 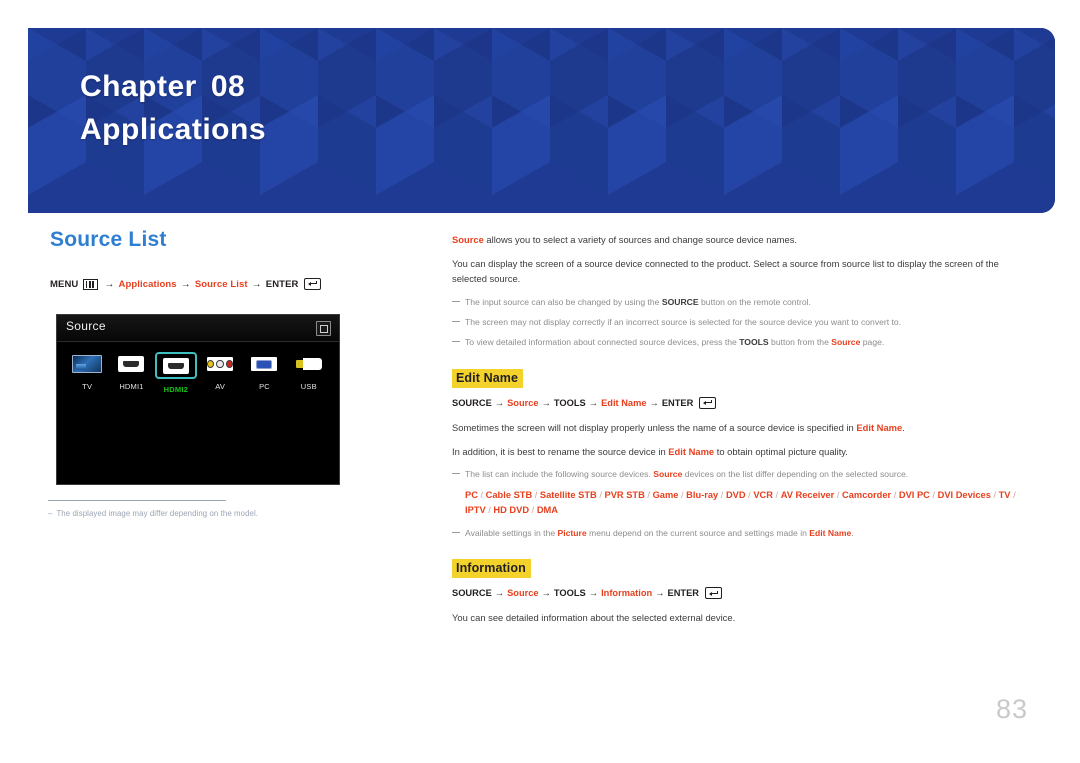 What do you see at coordinates (964, 495) in the screenshot?
I see `device-list-item: DVI Devices` at bounding box center [964, 495].